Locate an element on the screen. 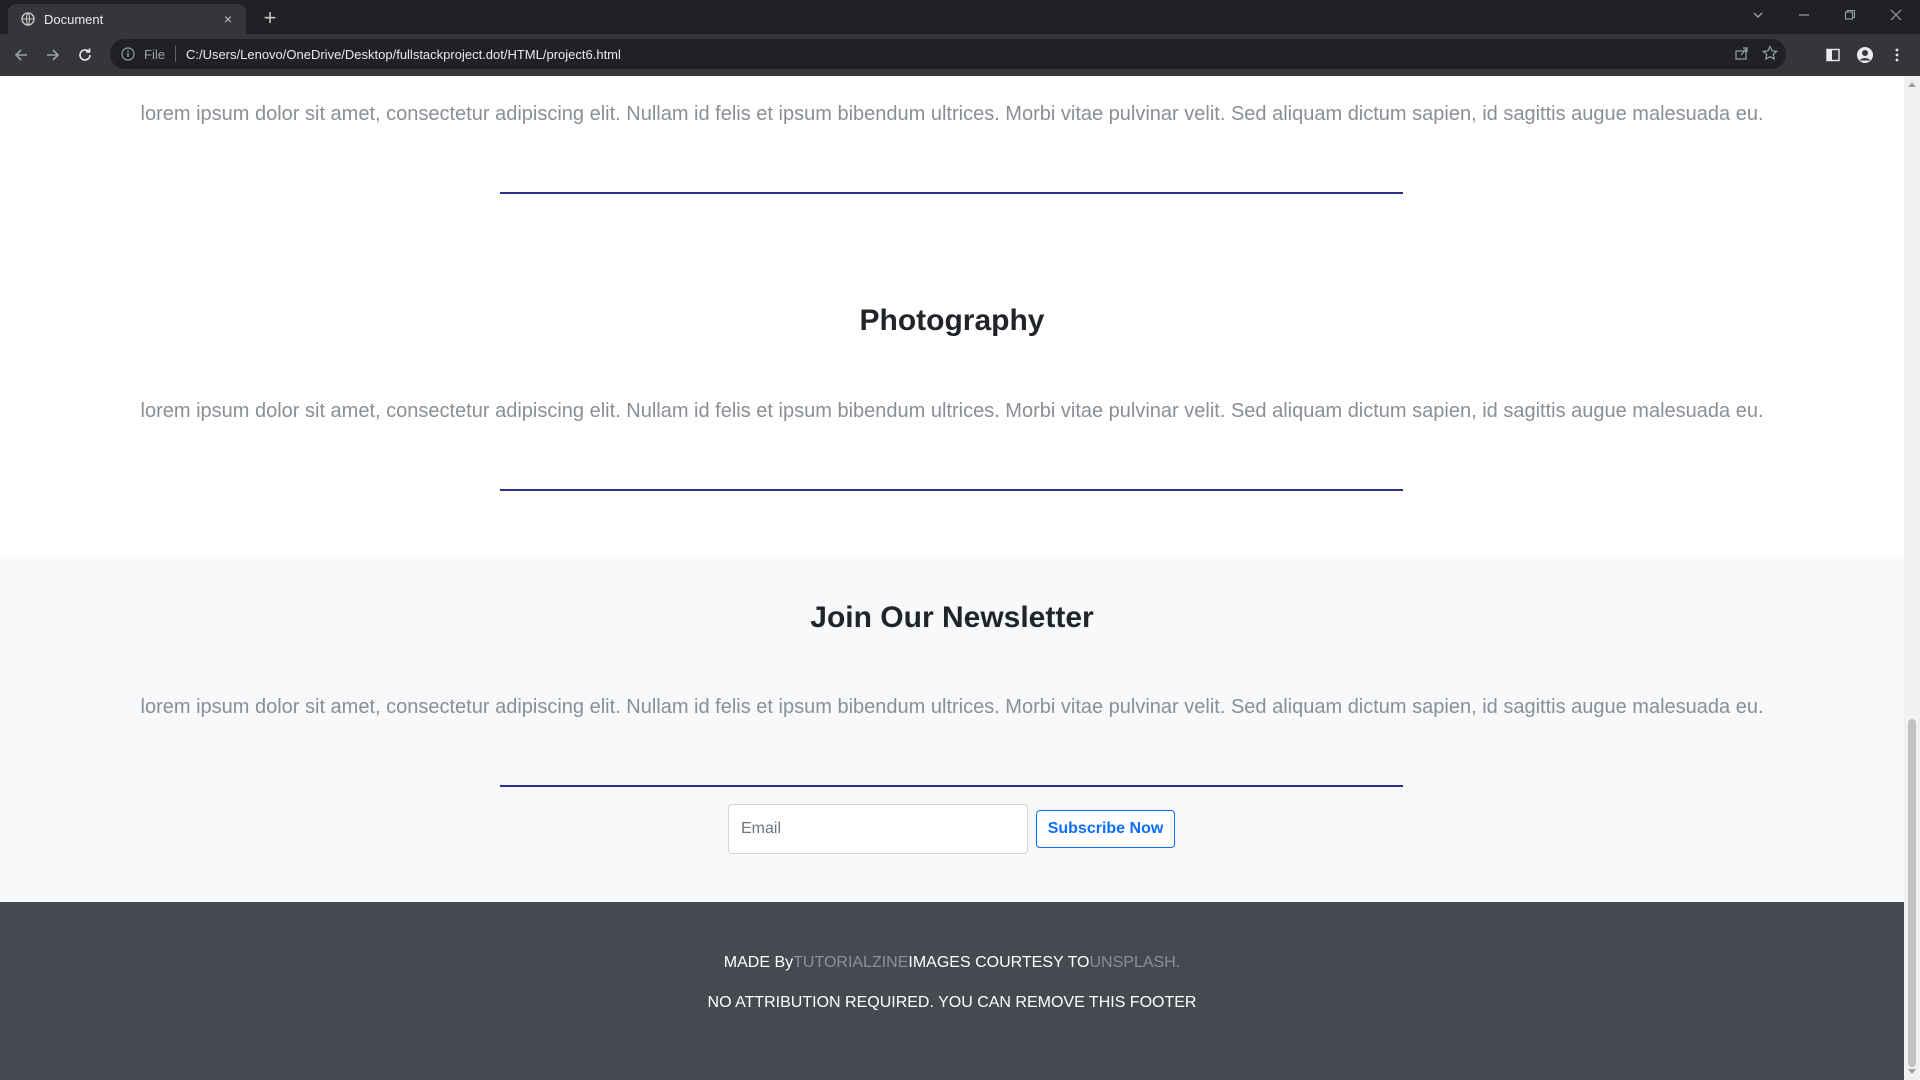  subscribe-button: Subscribe Now is located at coordinates (1105, 829).